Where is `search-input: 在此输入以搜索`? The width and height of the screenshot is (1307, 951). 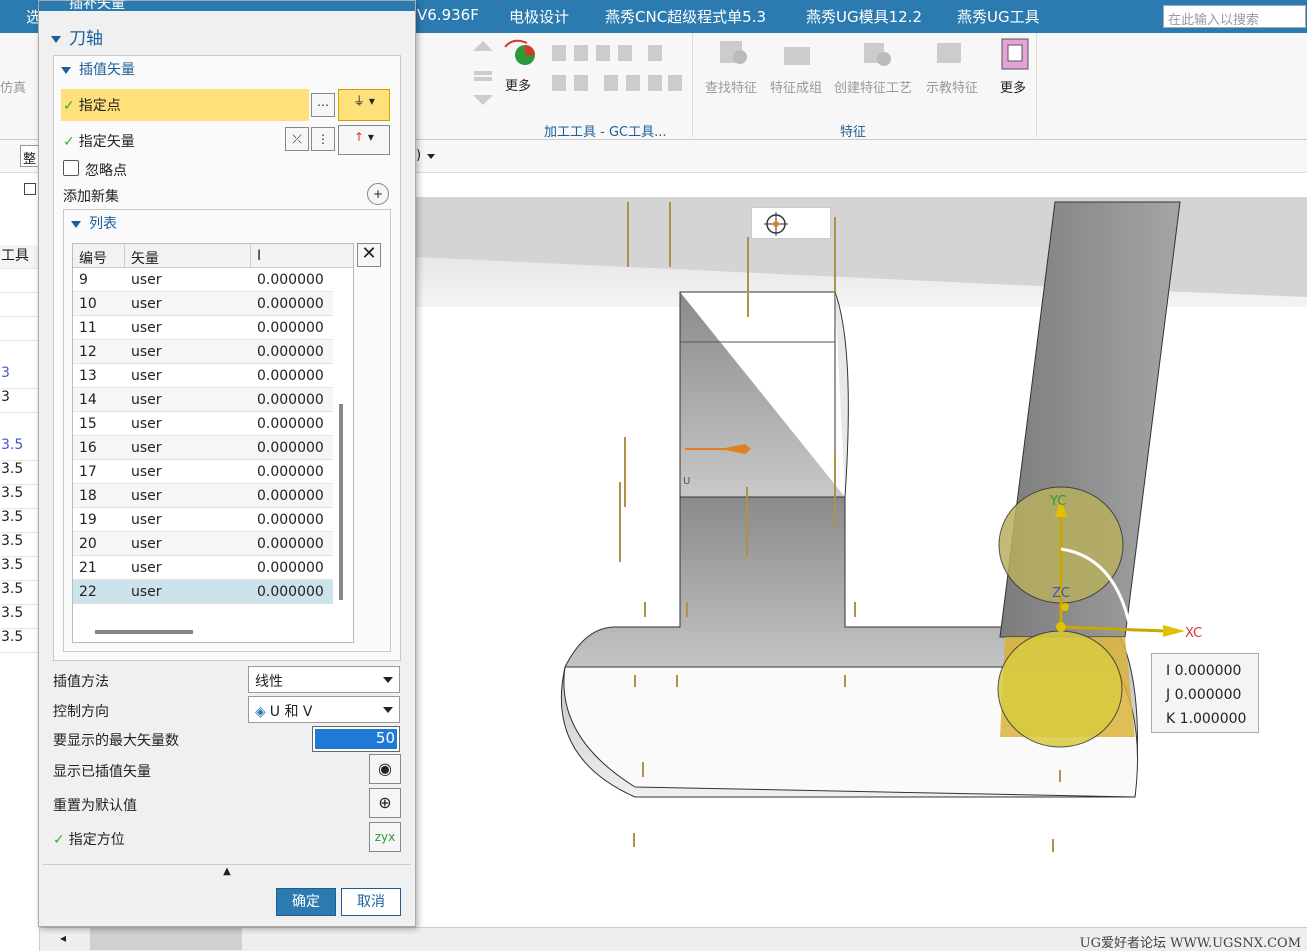
search-input: 在此输入以搜索 is located at coordinates (1234, 16).